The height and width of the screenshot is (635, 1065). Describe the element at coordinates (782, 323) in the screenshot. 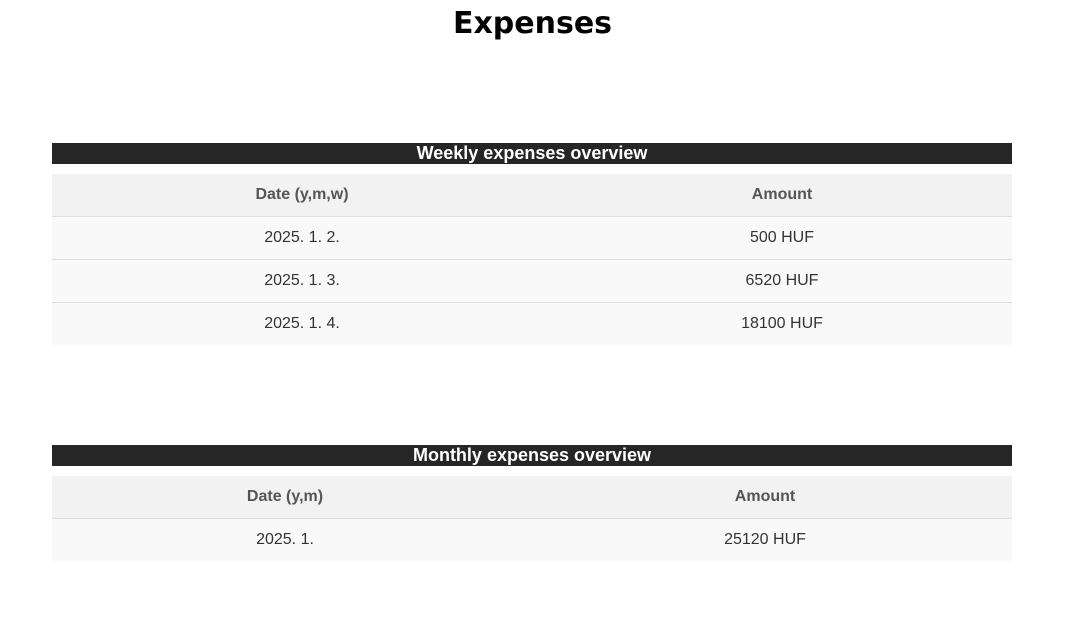

I see `row-amount: 18100 HUF` at that location.